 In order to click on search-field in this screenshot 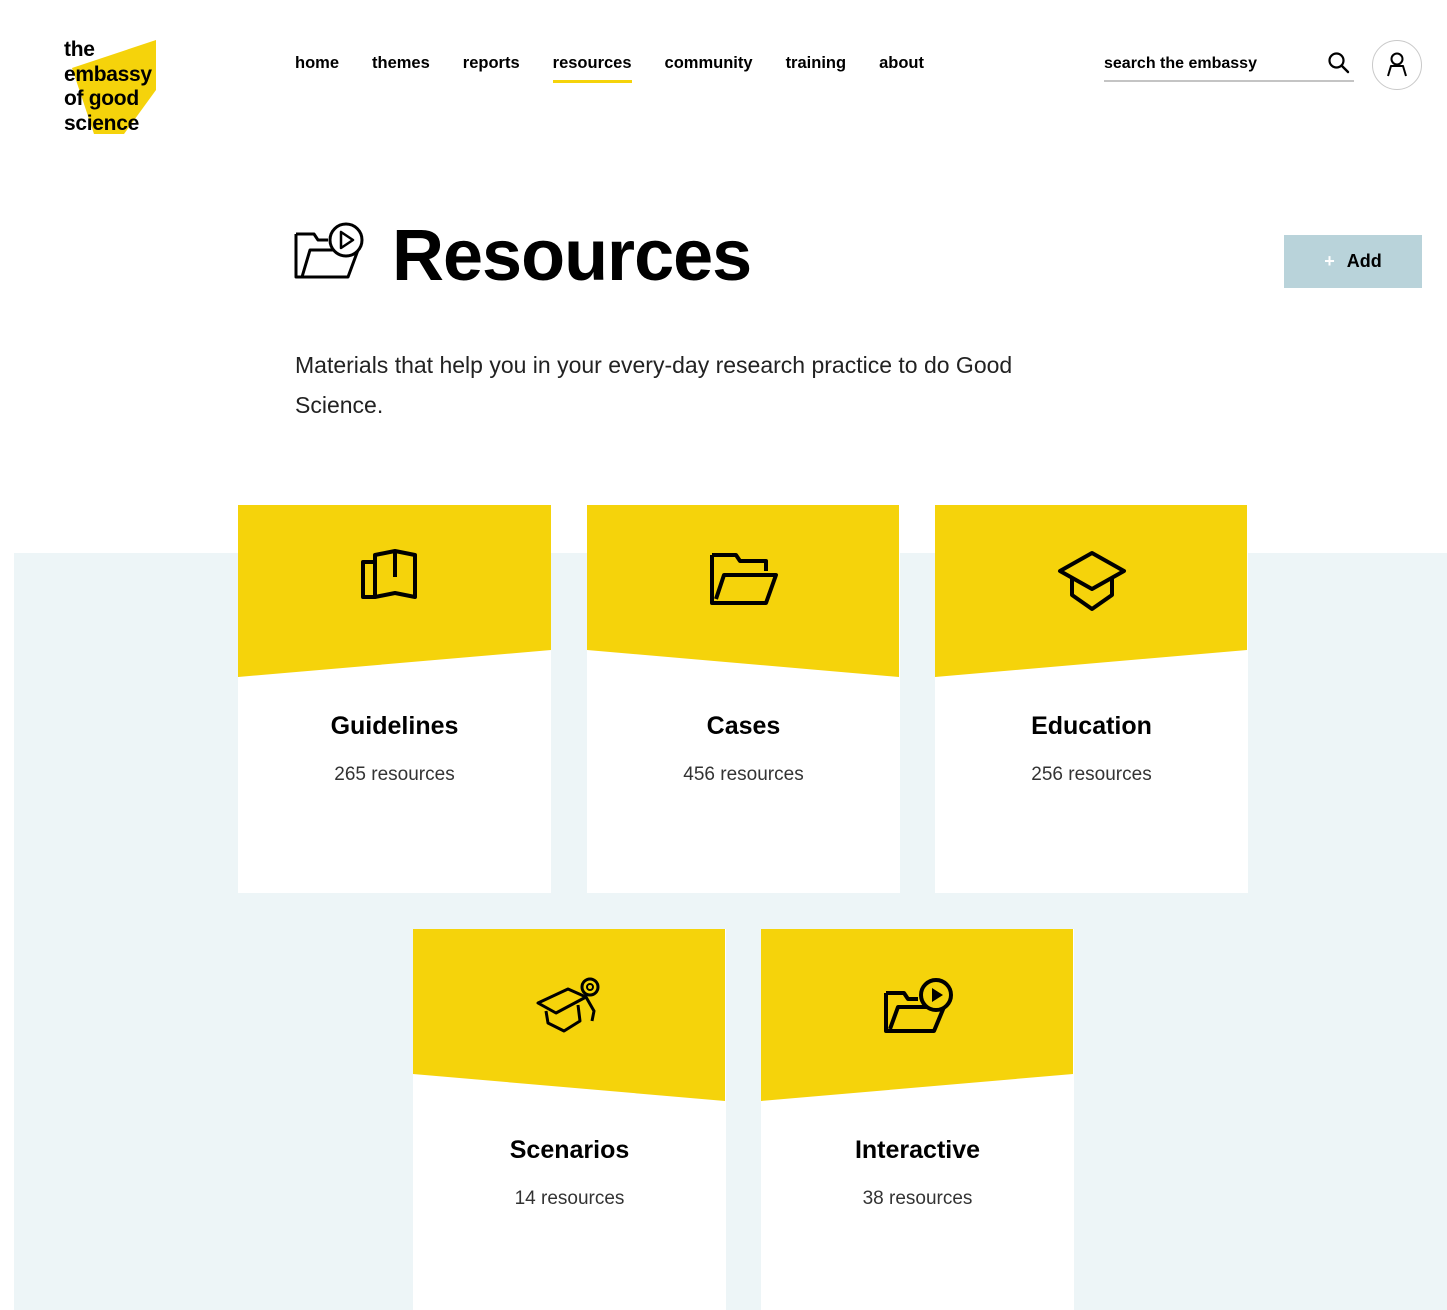, I will do `click(1229, 66)`.